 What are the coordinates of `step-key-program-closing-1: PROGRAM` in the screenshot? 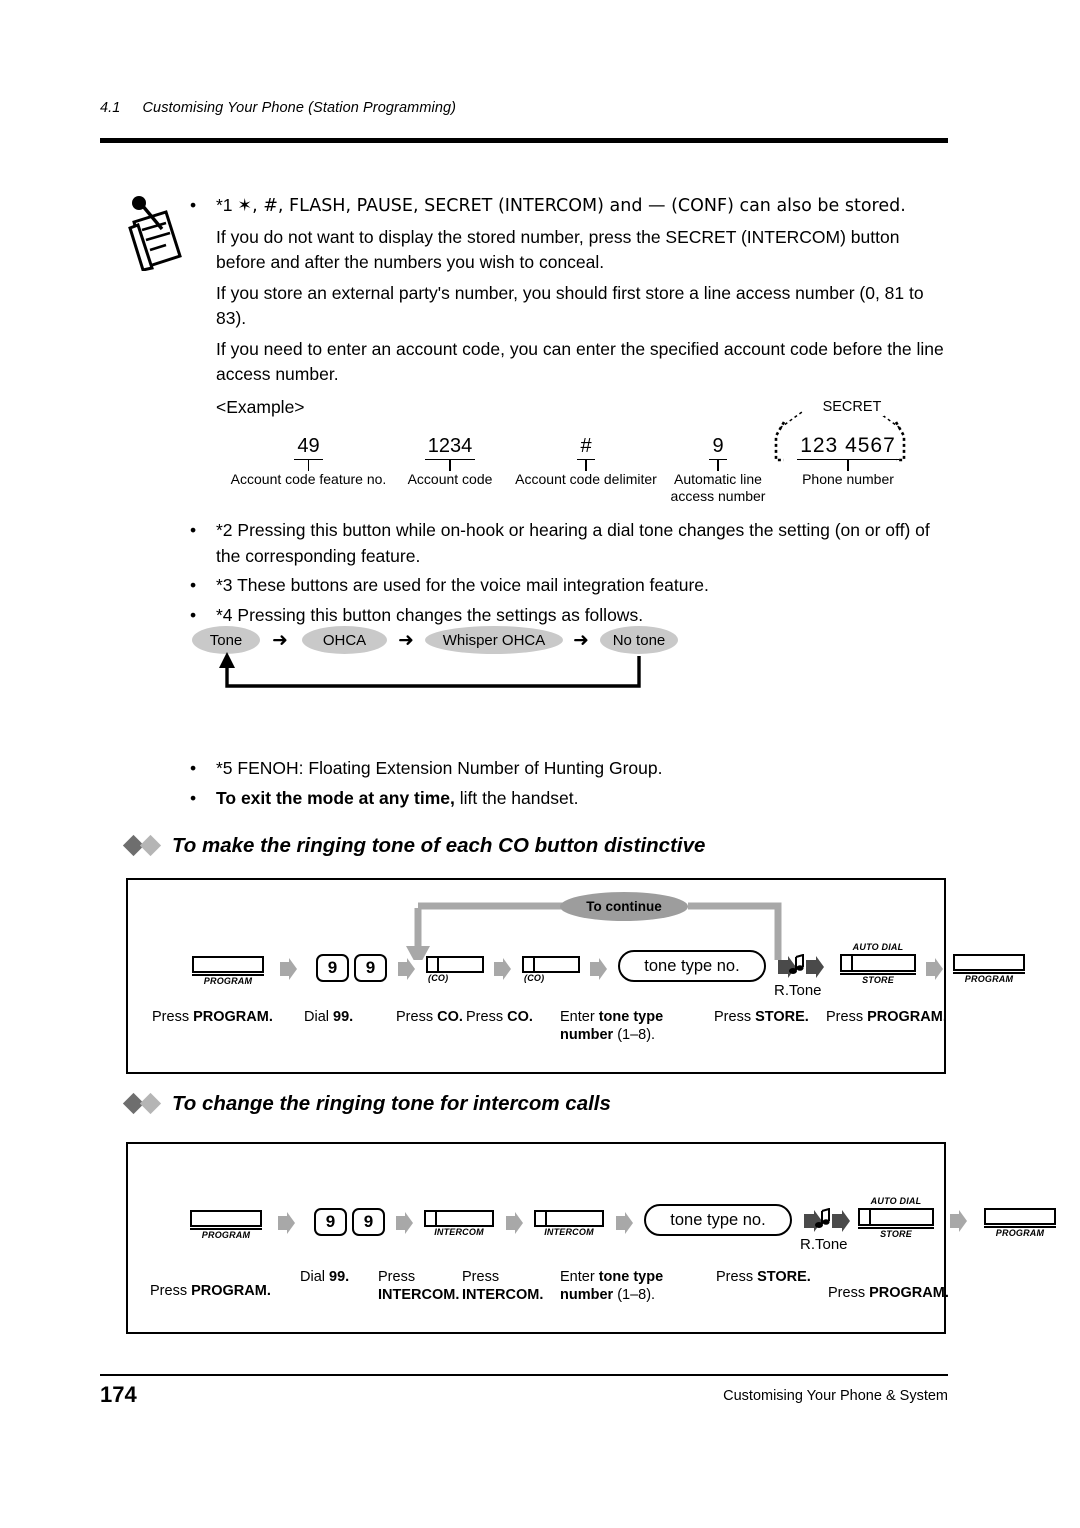 It's located at (989, 969).